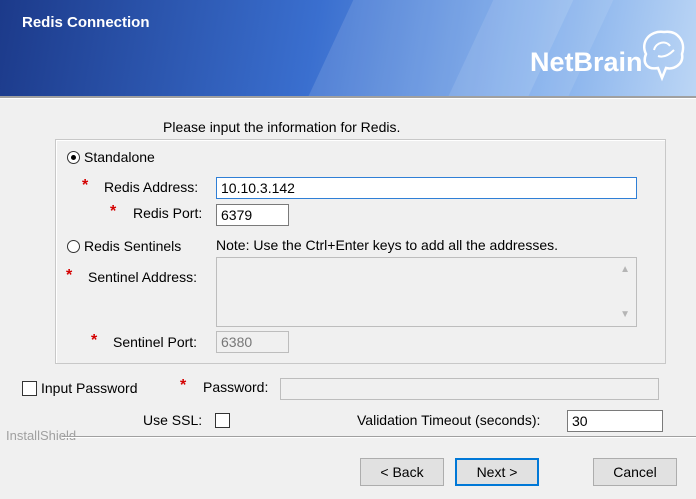 Image resolution: width=696 pixels, height=499 pixels. Describe the element at coordinates (625, 269) in the screenshot. I see `scroll-up-icon: ▲` at that location.